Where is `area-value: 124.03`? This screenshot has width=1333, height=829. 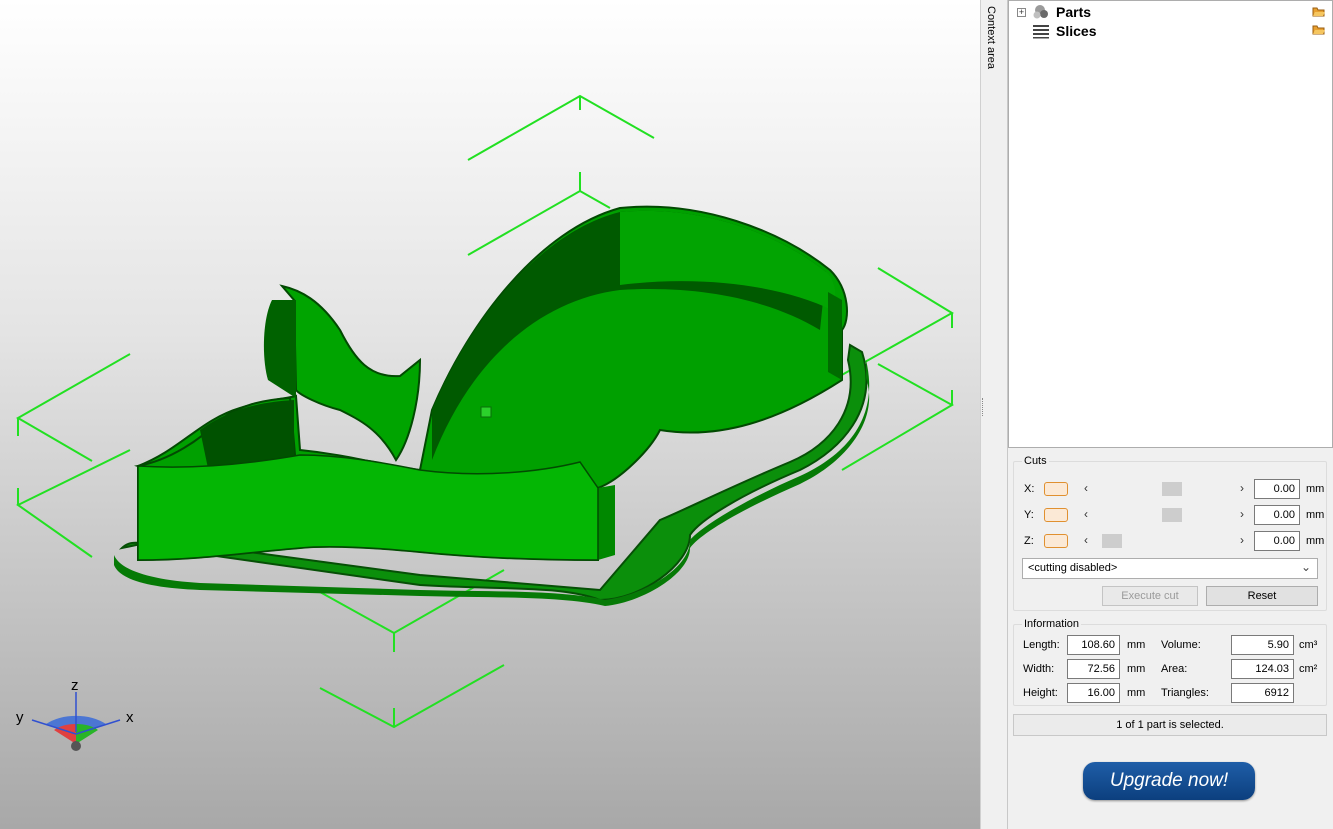 area-value: 124.03 is located at coordinates (1262, 669).